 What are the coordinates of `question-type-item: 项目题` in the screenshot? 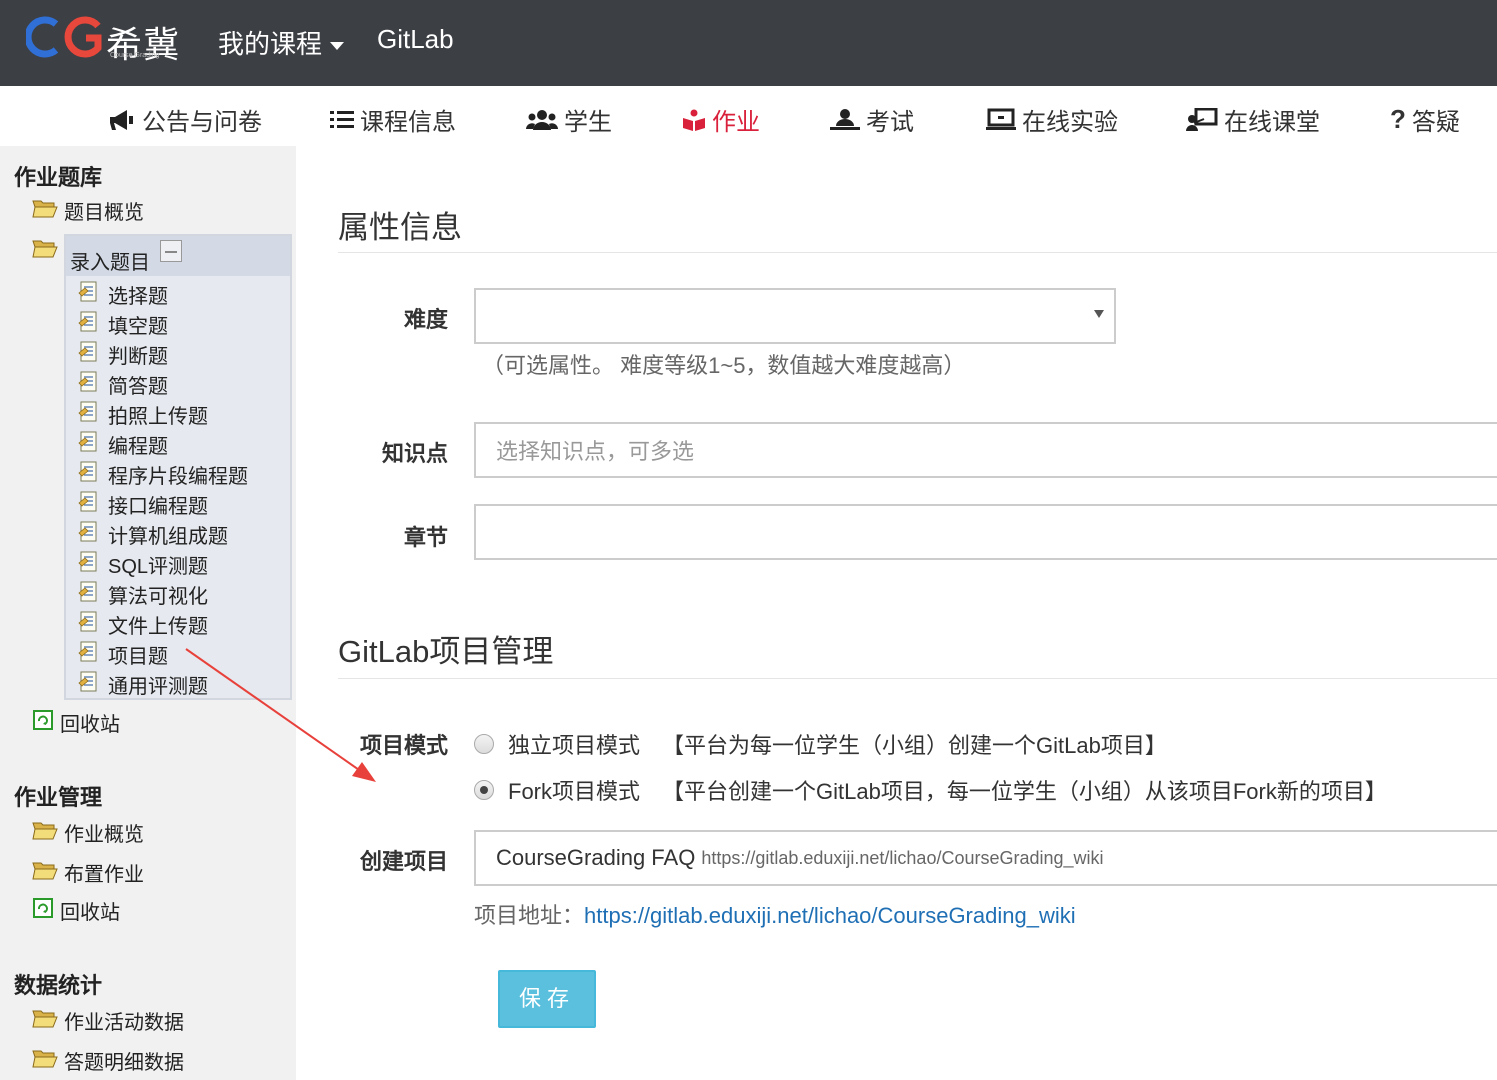 It's located at (123, 654).